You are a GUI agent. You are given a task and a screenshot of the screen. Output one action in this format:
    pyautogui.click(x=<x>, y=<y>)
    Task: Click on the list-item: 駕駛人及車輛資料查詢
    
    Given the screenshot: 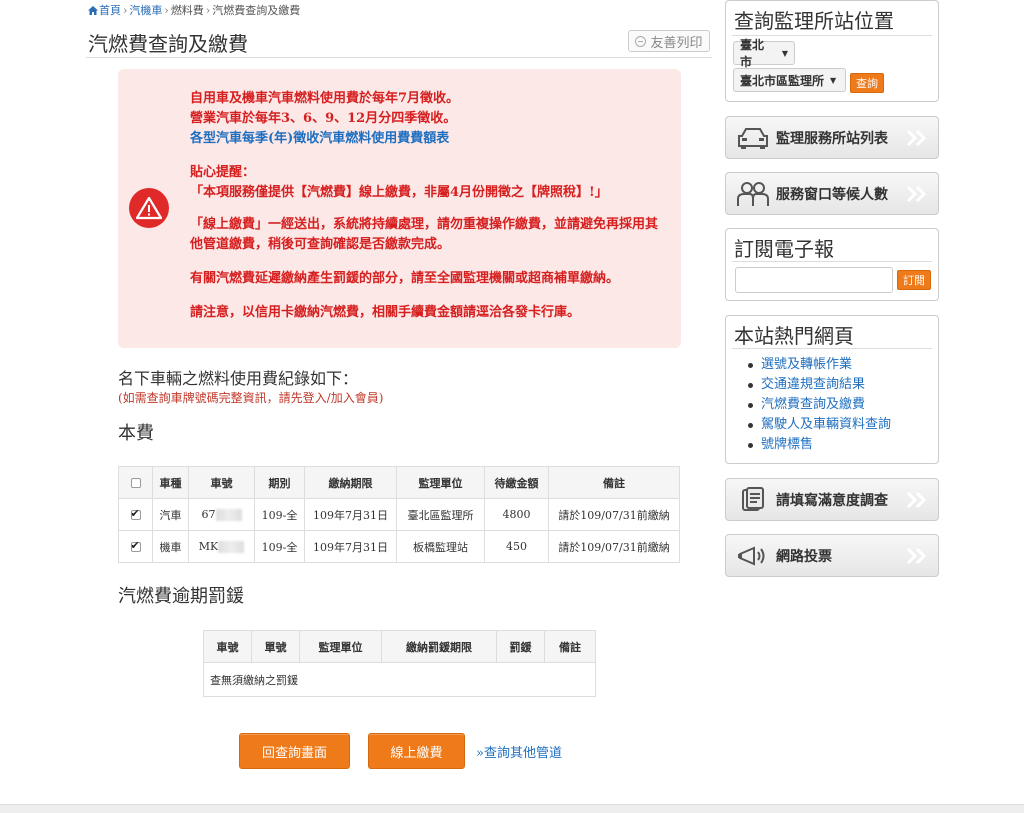 What is the action you would take?
    pyautogui.click(x=819, y=425)
    